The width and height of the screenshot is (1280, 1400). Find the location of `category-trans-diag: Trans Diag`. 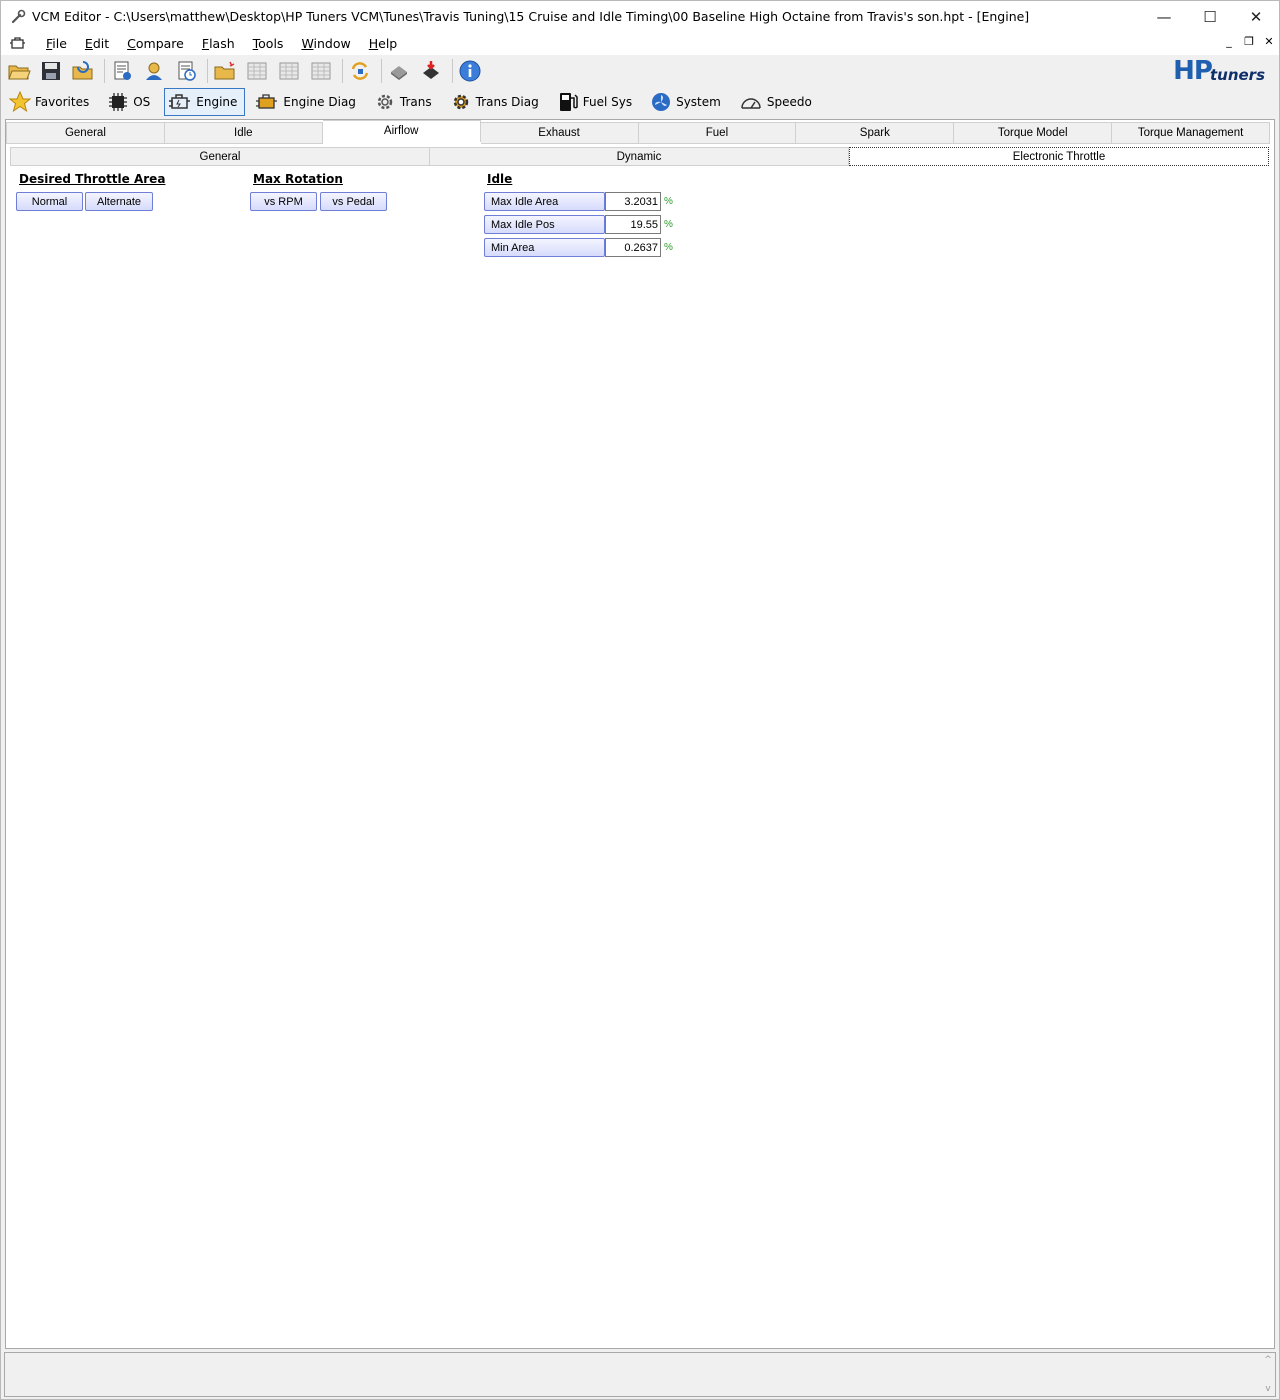

category-trans-diag: Trans Diag is located at coordinates (496, 102).